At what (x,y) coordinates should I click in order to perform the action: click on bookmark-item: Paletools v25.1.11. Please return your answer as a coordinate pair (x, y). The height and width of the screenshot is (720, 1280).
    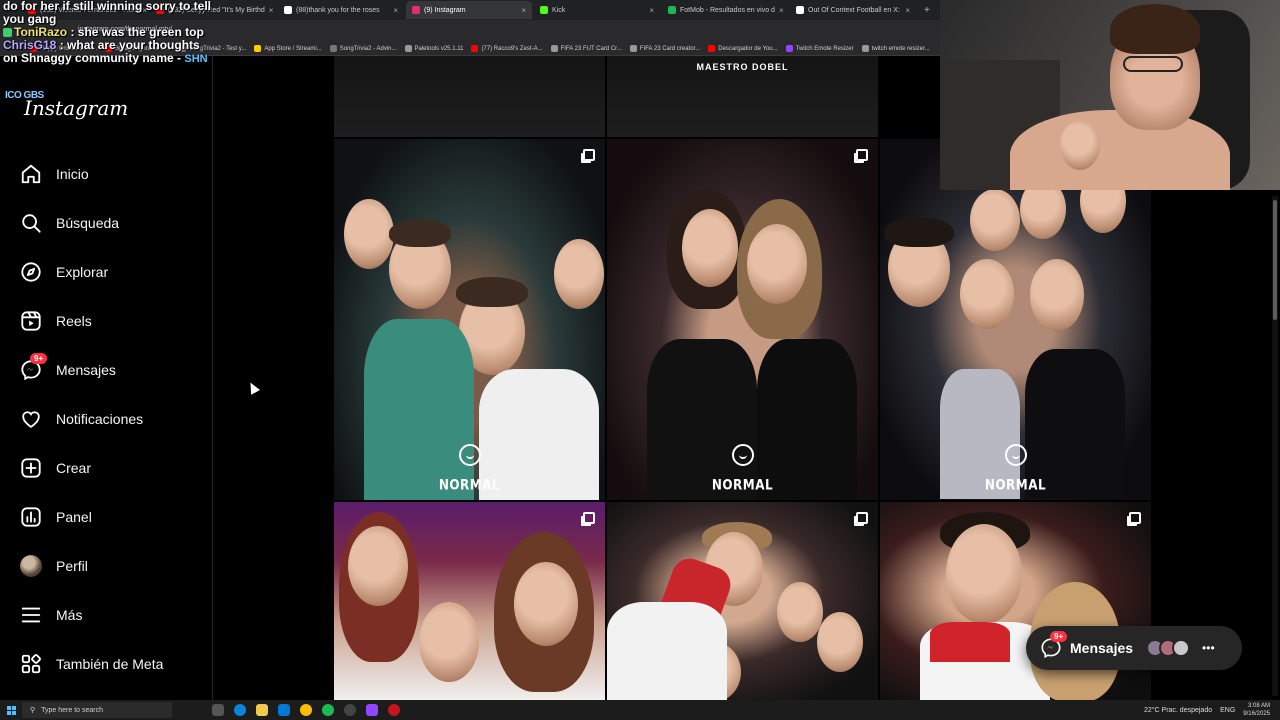
    Looking at the image, I should click on (433, 48).